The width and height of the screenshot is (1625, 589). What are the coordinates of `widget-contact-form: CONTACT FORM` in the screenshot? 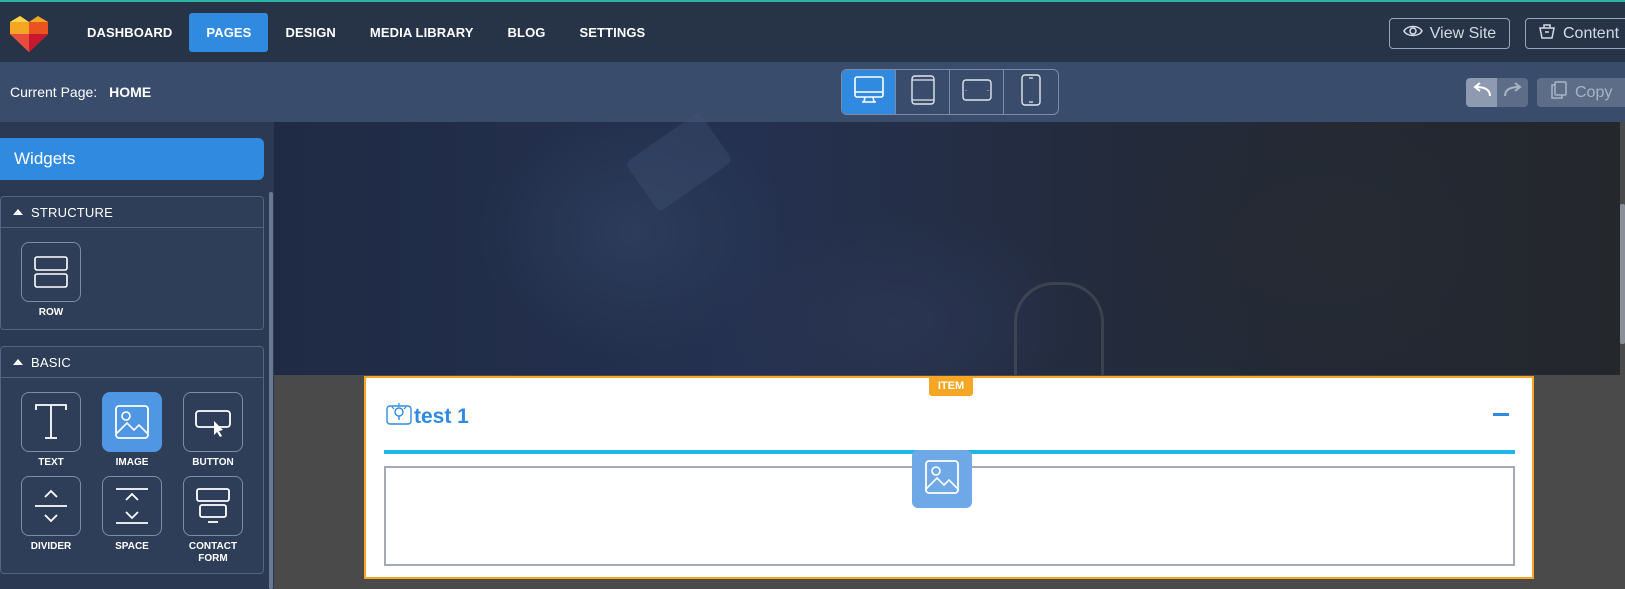 It's located at (213, 520).